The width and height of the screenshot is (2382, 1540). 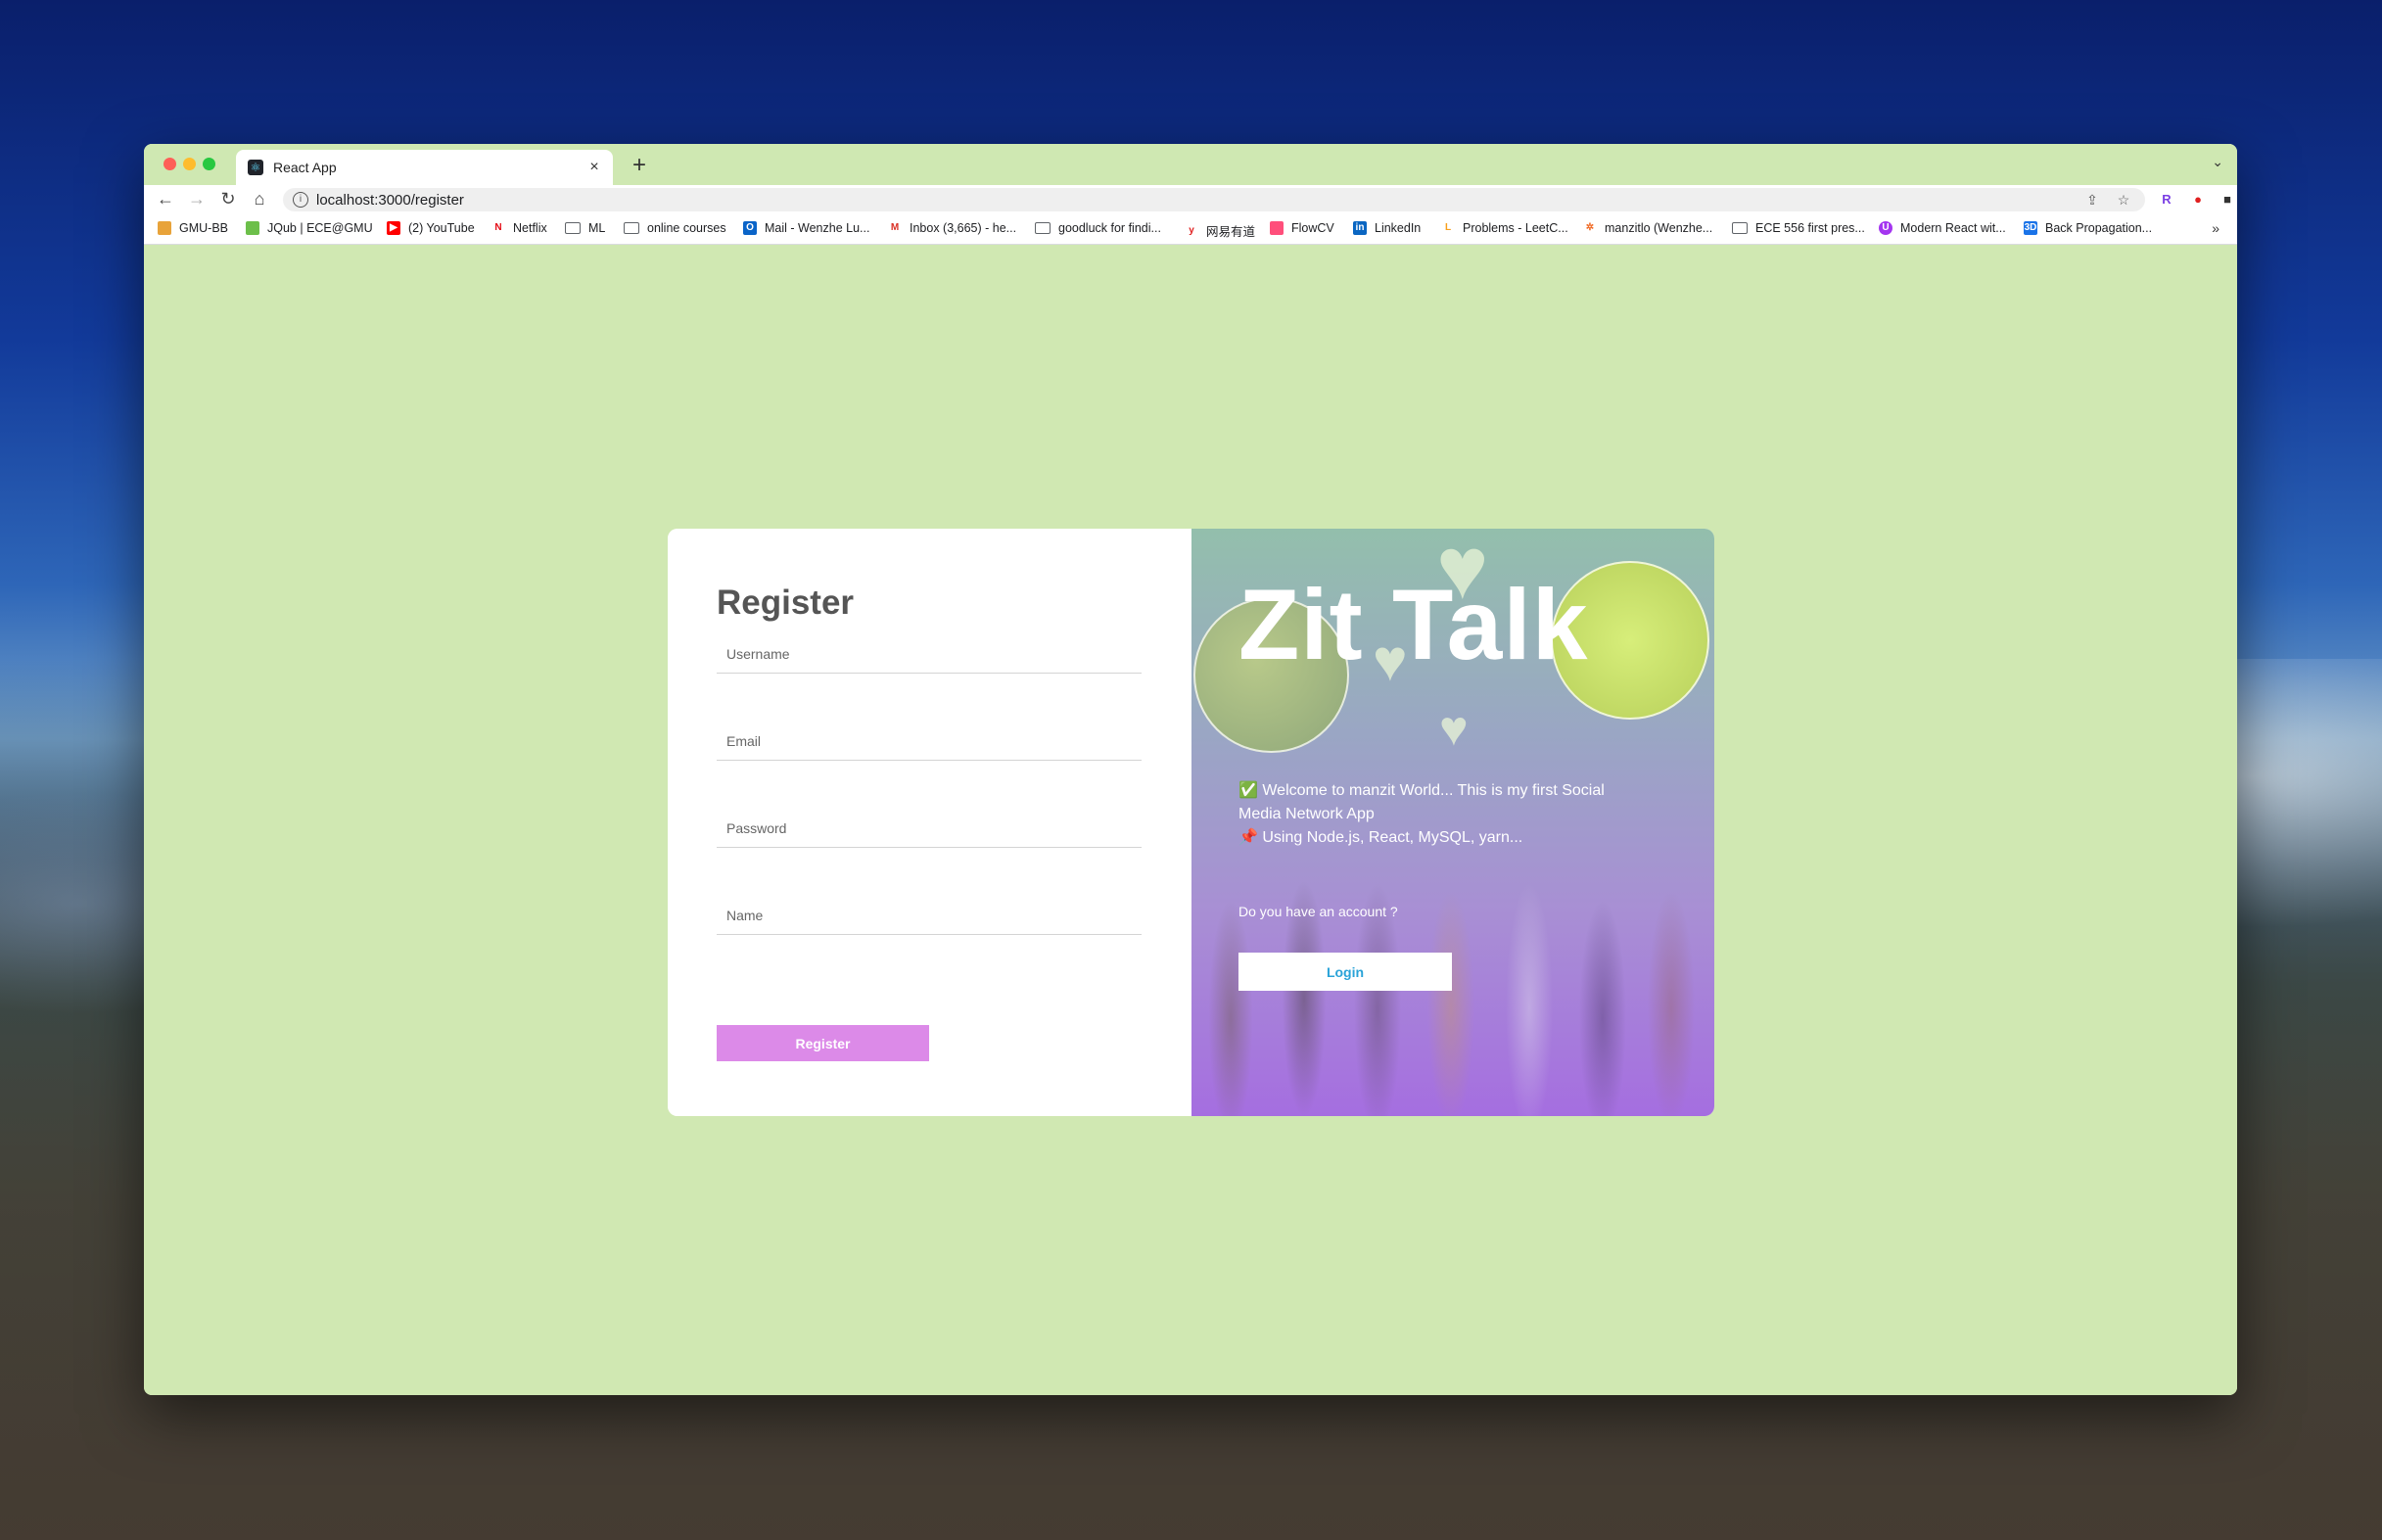 What do you see at coordinates (929, 741) in the screenshot?
I see `email-input` at bounding box center [929, 741].